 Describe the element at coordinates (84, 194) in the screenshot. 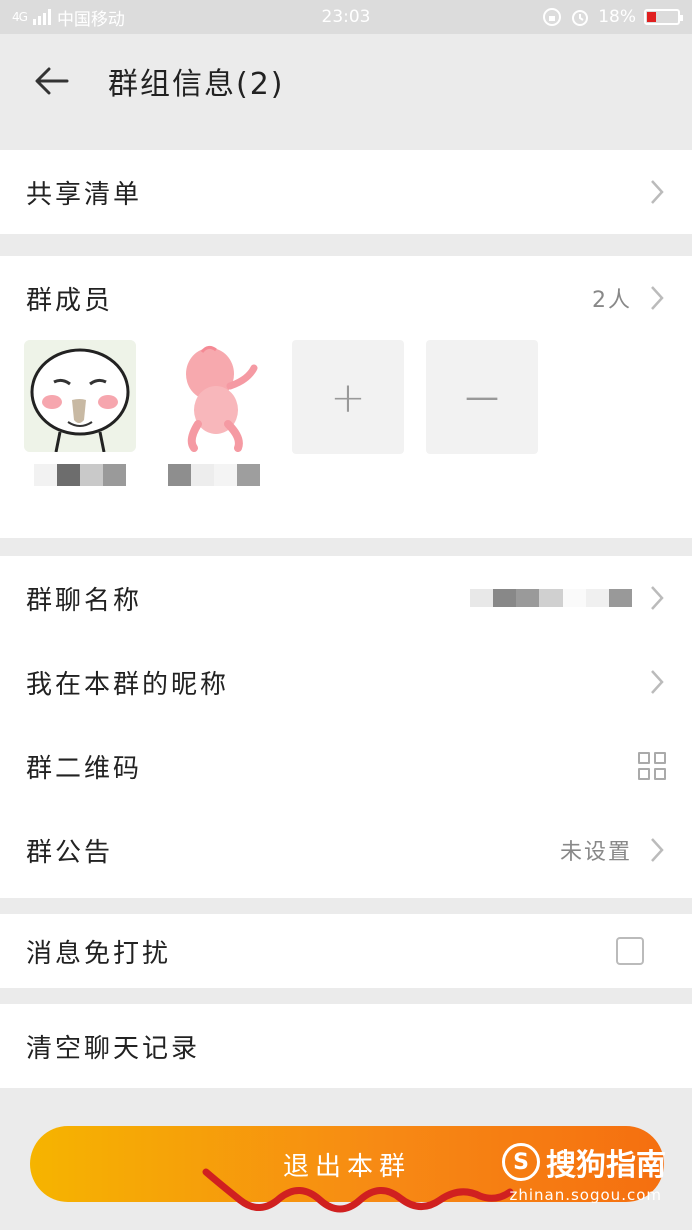

I see `shared-list-label: 共享清单` at that location.